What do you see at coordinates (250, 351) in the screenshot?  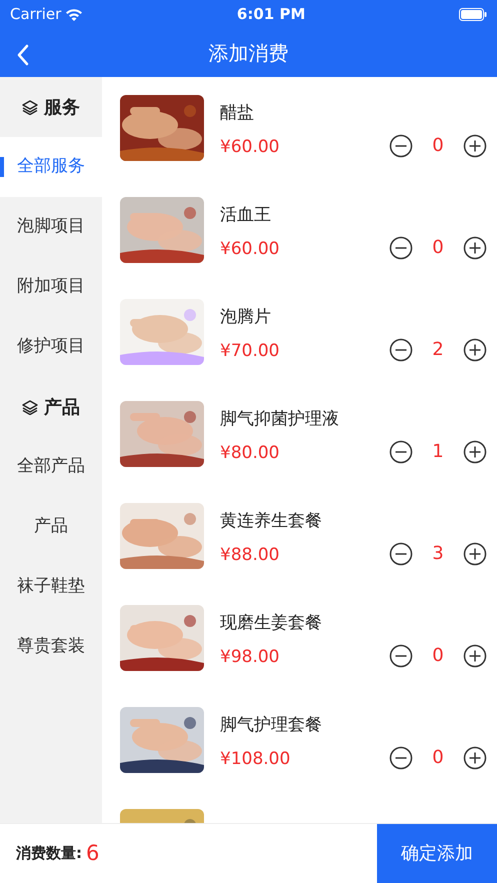 I see `product-price: ¥70.00` at bounding box center [250, 351].